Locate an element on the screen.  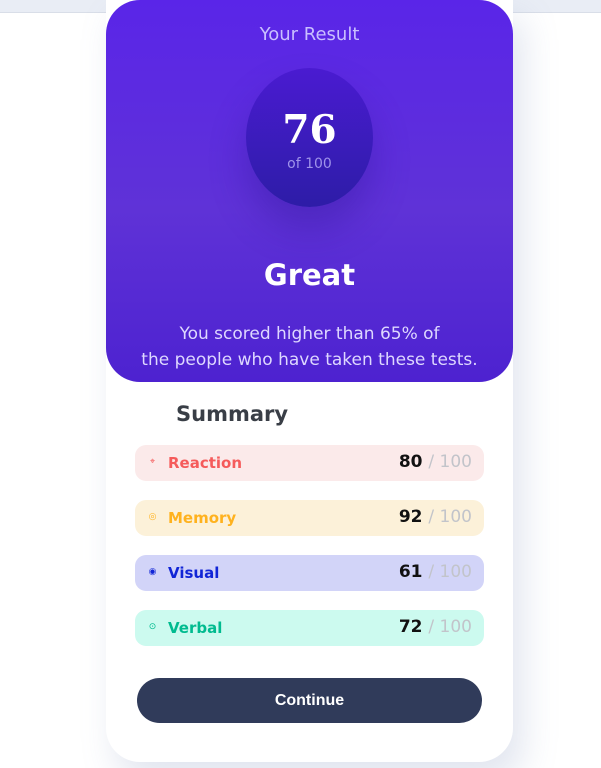
summary-row-score: 80 / 100 is located at coordinates (435, 462).